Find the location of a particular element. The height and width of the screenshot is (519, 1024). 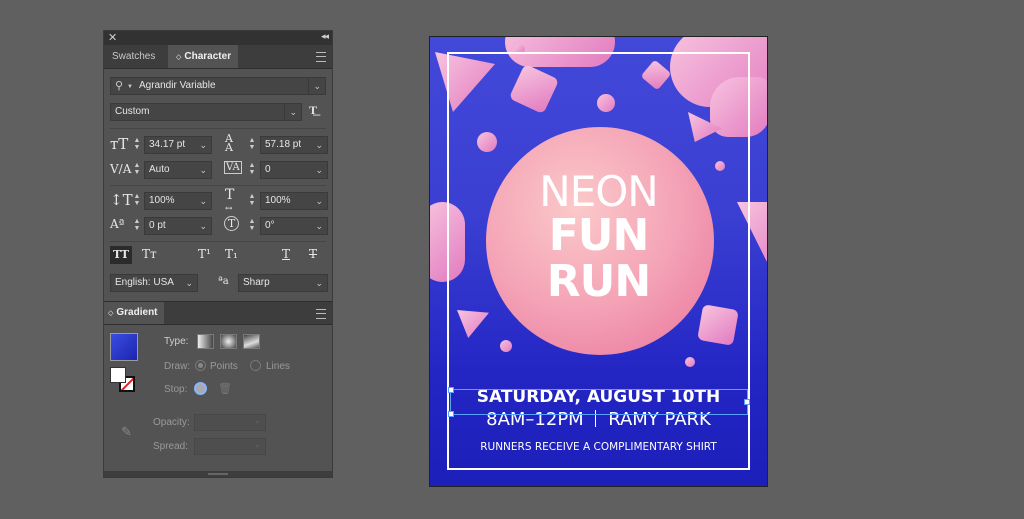

spread-field: ⌄ is located at coordinates (230, 446).